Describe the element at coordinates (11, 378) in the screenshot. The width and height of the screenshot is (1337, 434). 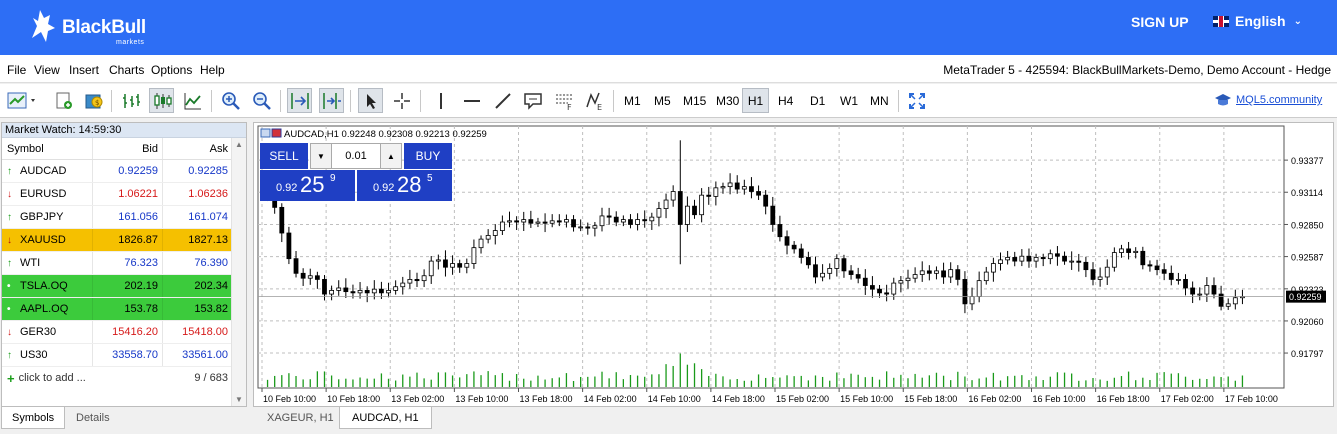
I see `plus-icon: +` at that location.